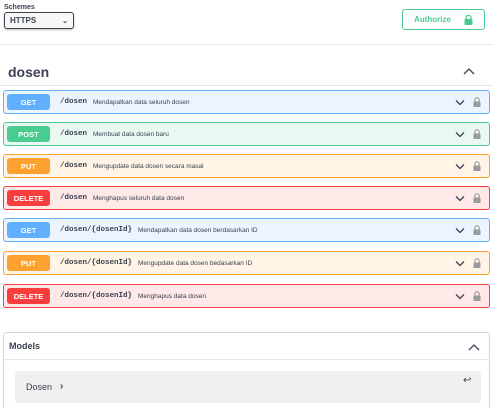 This screenshot has height=408, width=493. What do you see at coordinates (432, 19) in the screenshot?
I see `authorize-label: Authorize` at bounding box center [432, 19].